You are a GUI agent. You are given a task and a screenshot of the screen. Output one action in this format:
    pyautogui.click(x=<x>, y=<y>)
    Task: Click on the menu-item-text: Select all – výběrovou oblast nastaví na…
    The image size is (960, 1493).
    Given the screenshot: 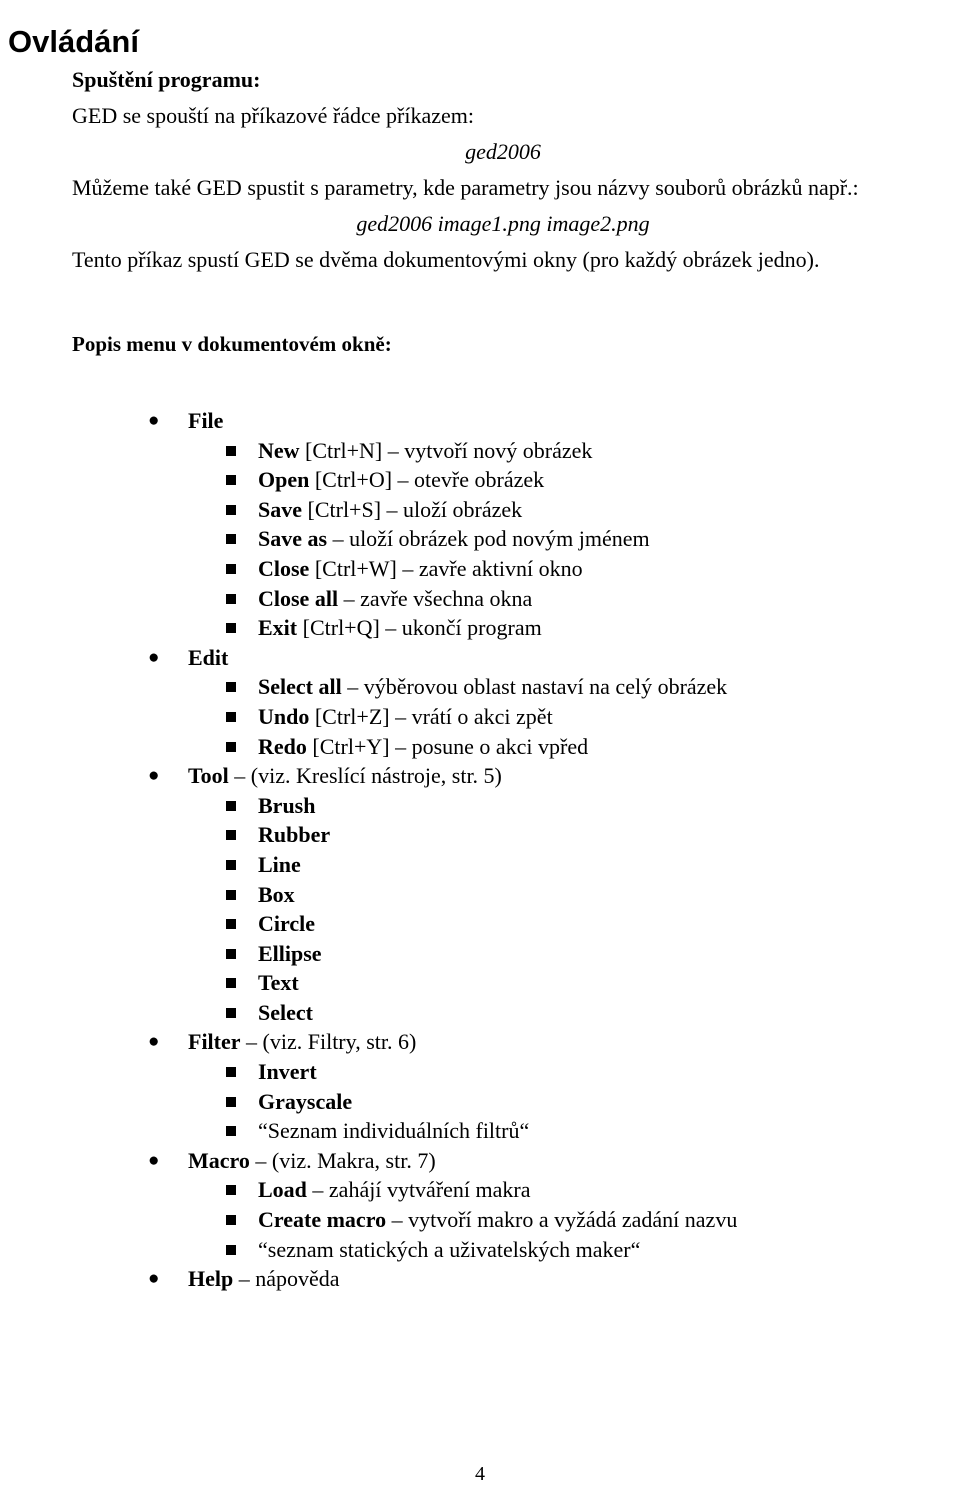 What is the action you would take?
    pyautogui.click(x=492, y=687)
    